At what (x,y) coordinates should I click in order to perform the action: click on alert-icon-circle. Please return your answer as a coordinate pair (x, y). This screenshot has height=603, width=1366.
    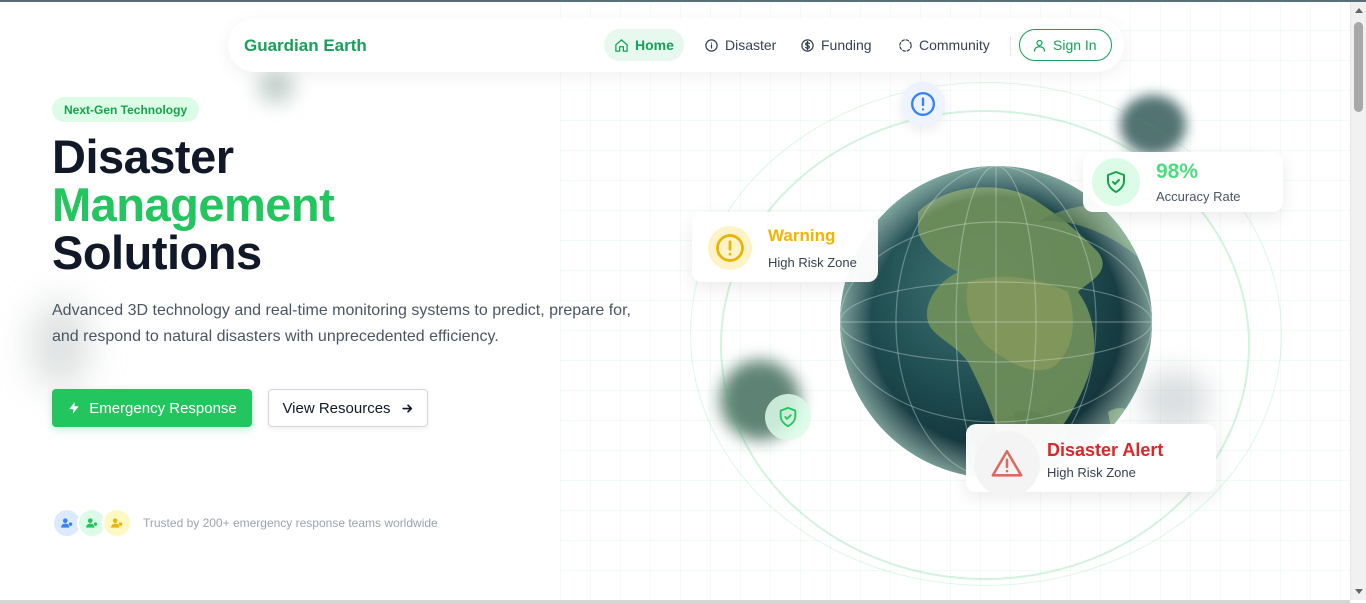
    Looking at the image, I should click on (1007, 464).